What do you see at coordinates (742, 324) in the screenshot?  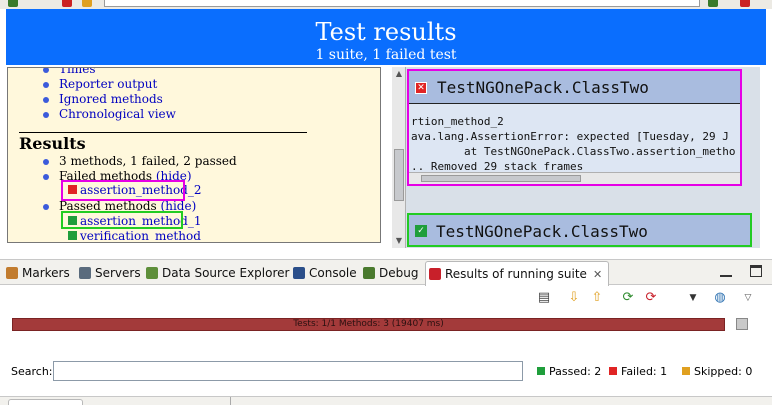 I see `progress-menu-icon` at bounding box center [742, 324].